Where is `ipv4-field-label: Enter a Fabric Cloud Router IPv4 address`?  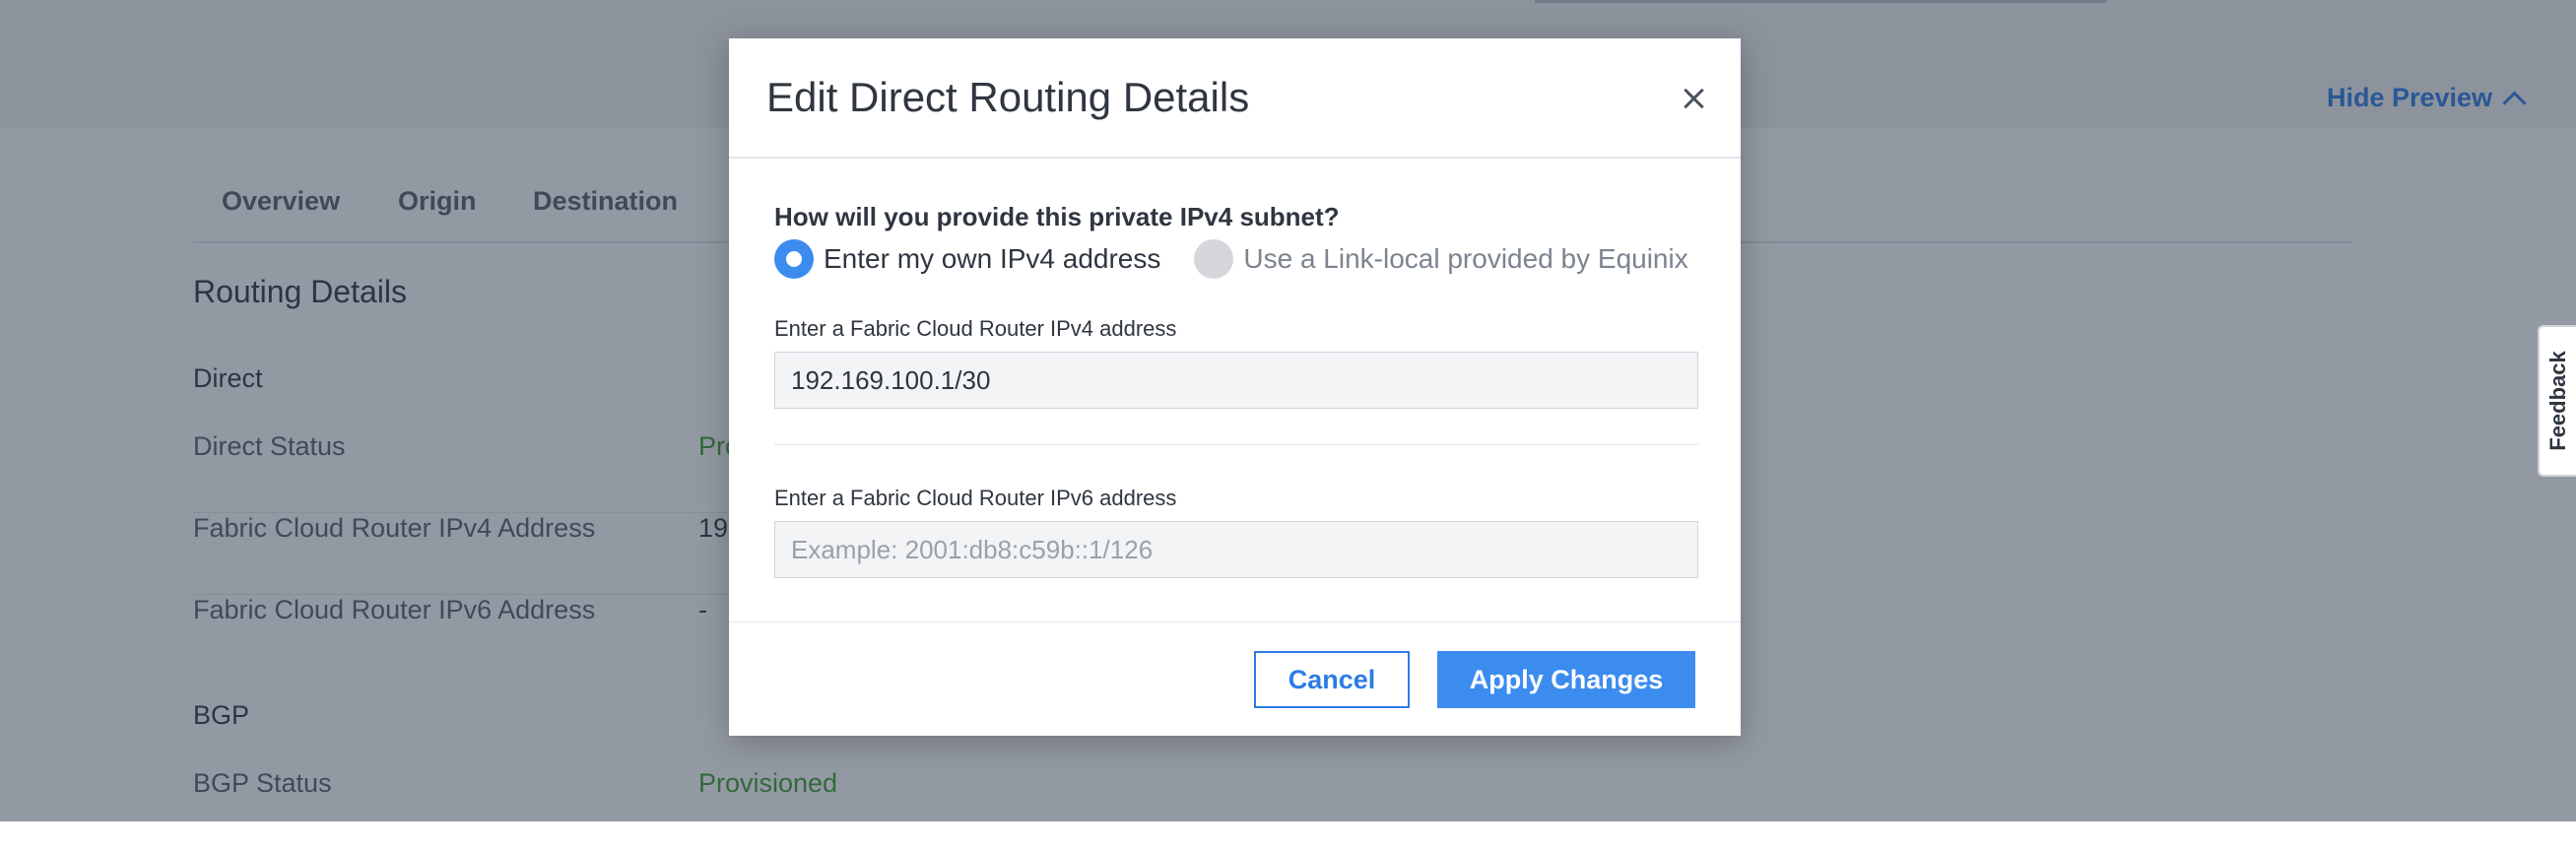
ipv4-field-label: Enter a Fabric Cloud Router IPv4 address is located at coordinates (976, 329).